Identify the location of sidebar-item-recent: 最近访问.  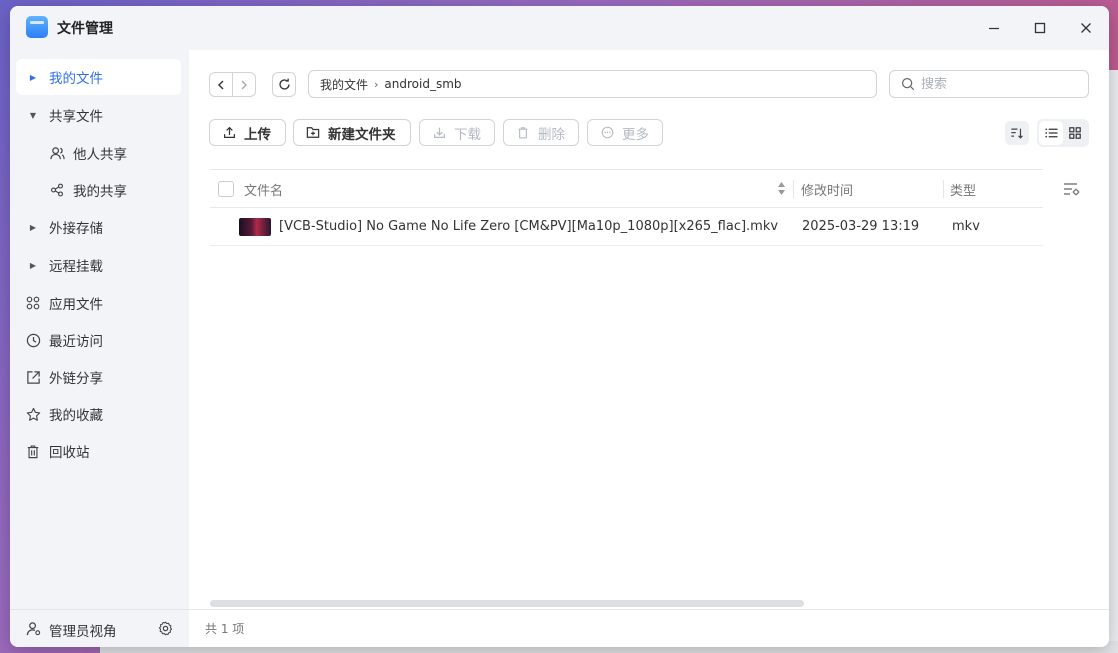
(98, 340).